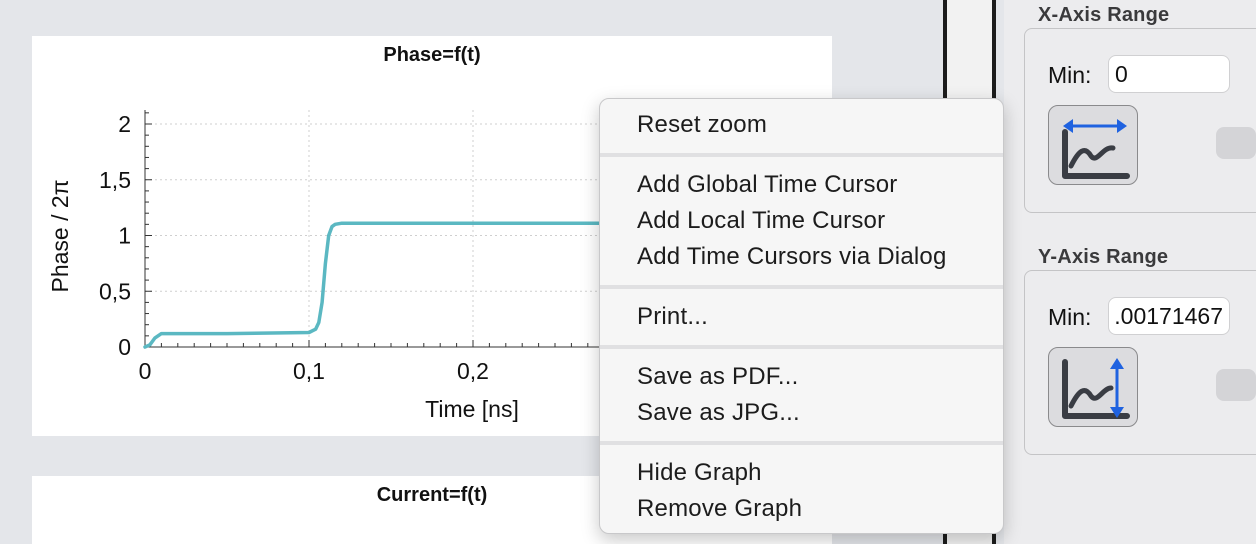 This screenshot has width=1256, height=544. What do you see at coordinates (473, 371) in the screenshot?
I see `x-tick-label: 0,2` at bounding box center [473, 371].